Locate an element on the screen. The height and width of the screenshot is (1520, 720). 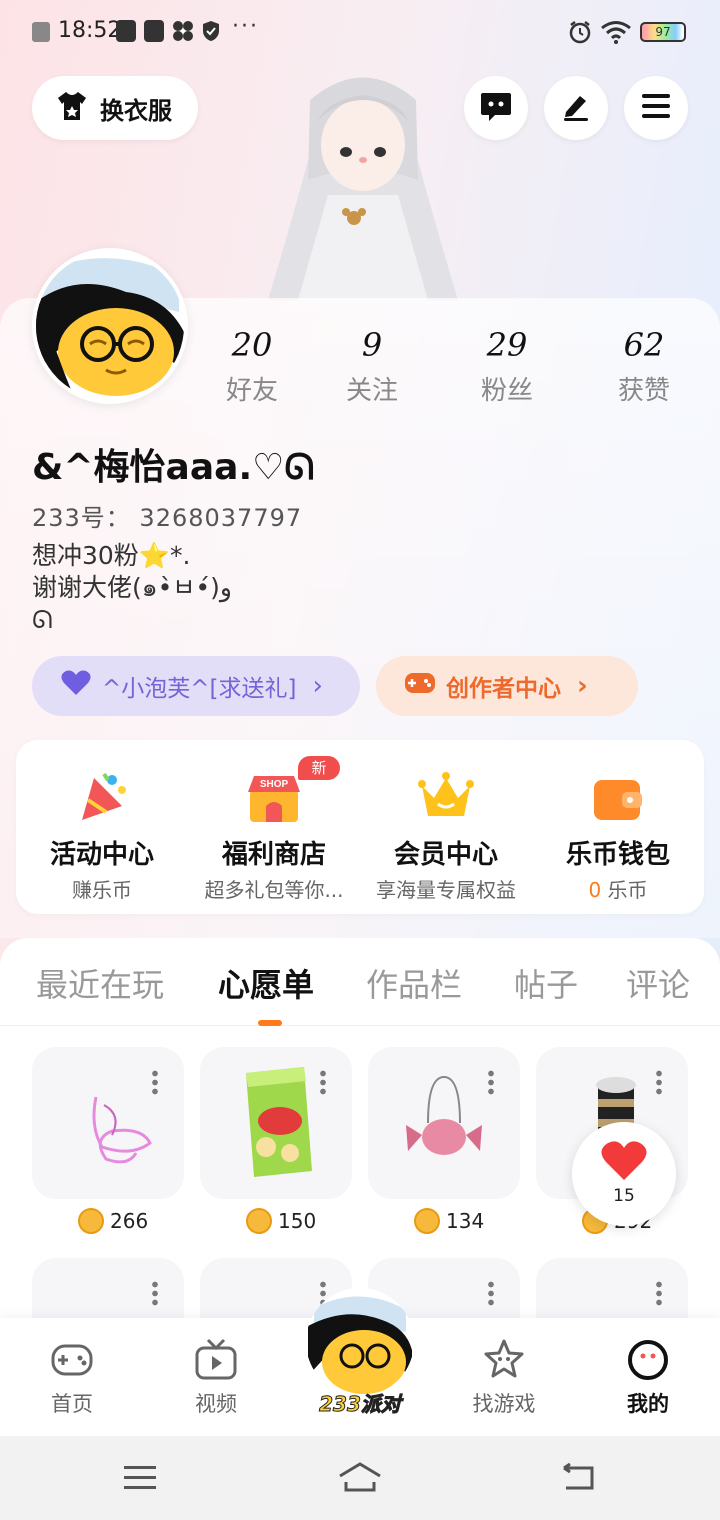
stat-friends: 20 好友 is located at coordinates (252, 366).